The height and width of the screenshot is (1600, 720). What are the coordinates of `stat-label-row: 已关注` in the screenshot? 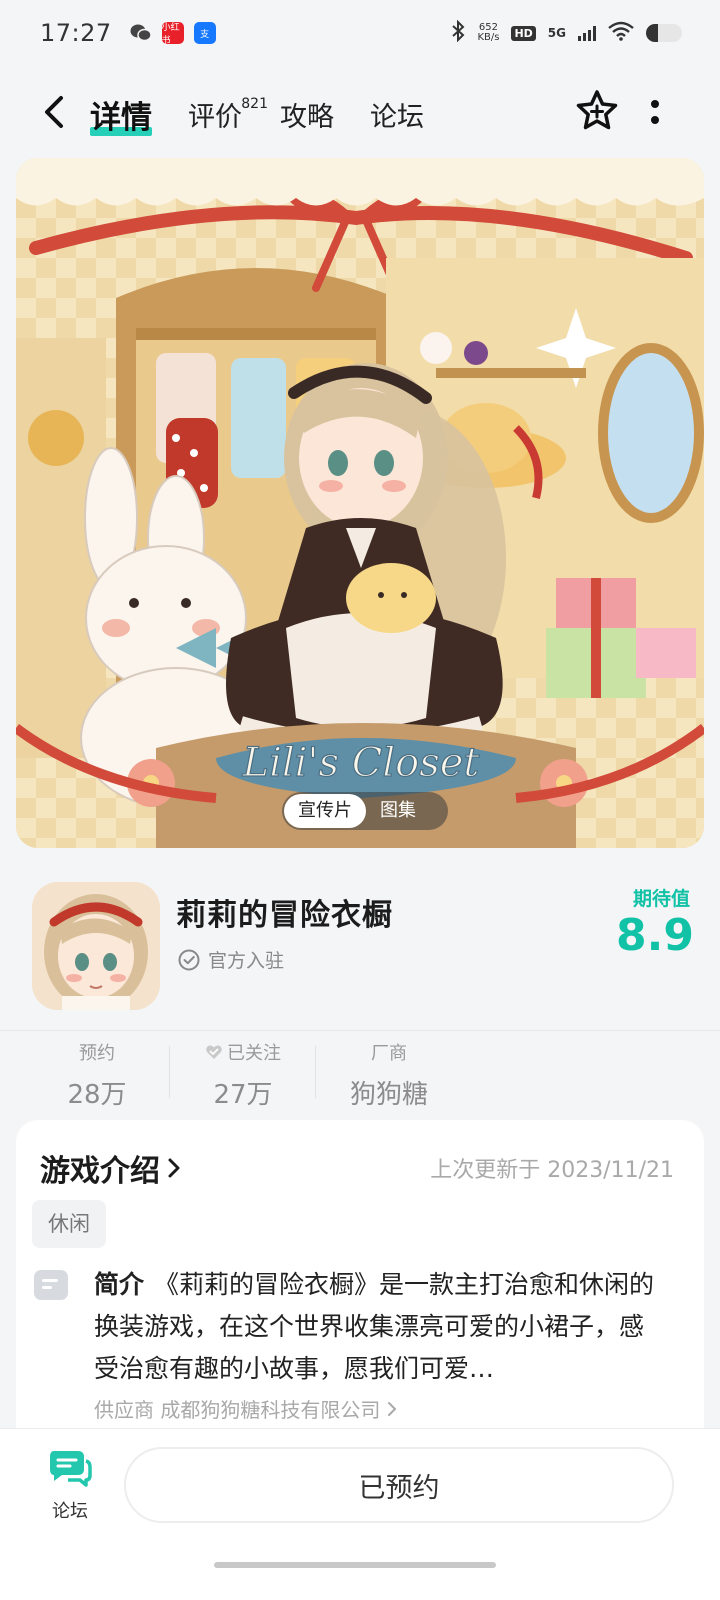 It's located at (243, 1052).